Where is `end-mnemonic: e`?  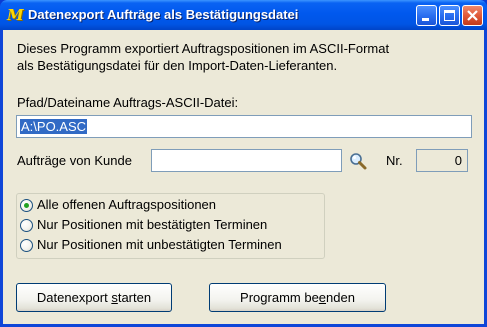
end-mnemonic: e is located at coordinates (322, 297).